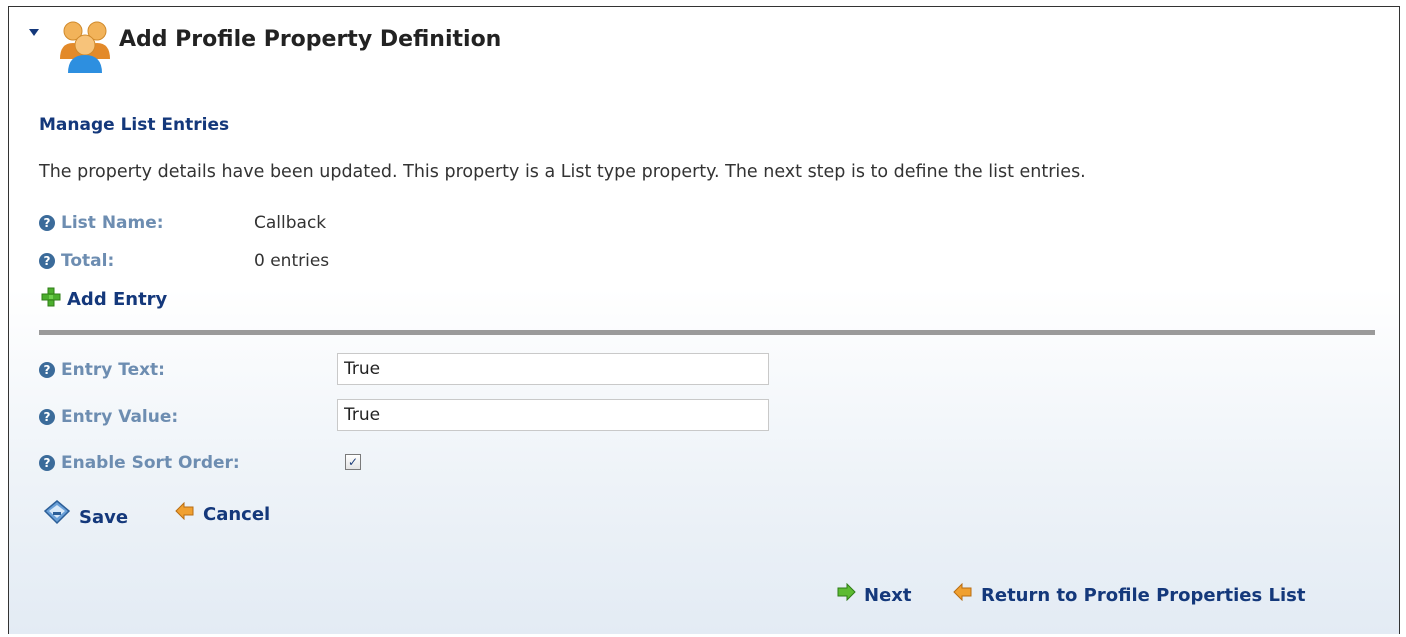  I want to click on enable-sort-label-row: ? Enable Sort Order:, so click(139, 463).